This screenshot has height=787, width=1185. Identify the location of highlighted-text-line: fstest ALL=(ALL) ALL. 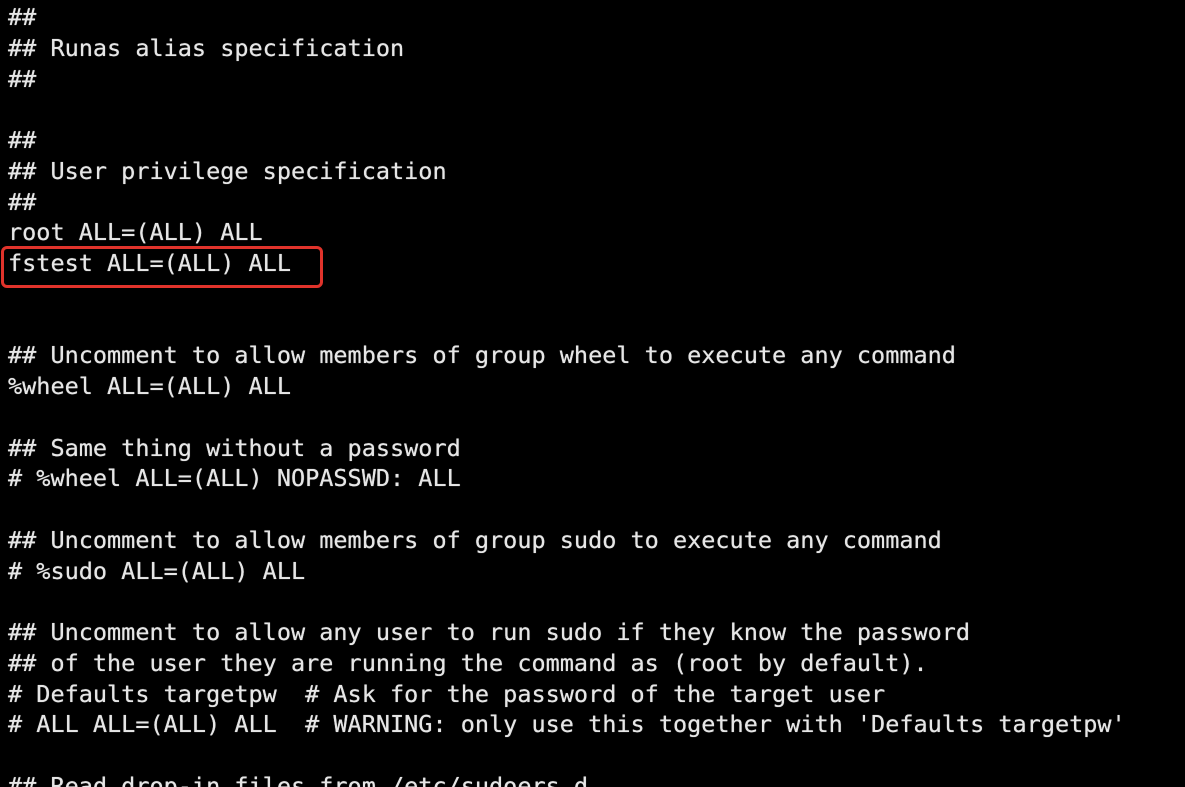
(149, 263).